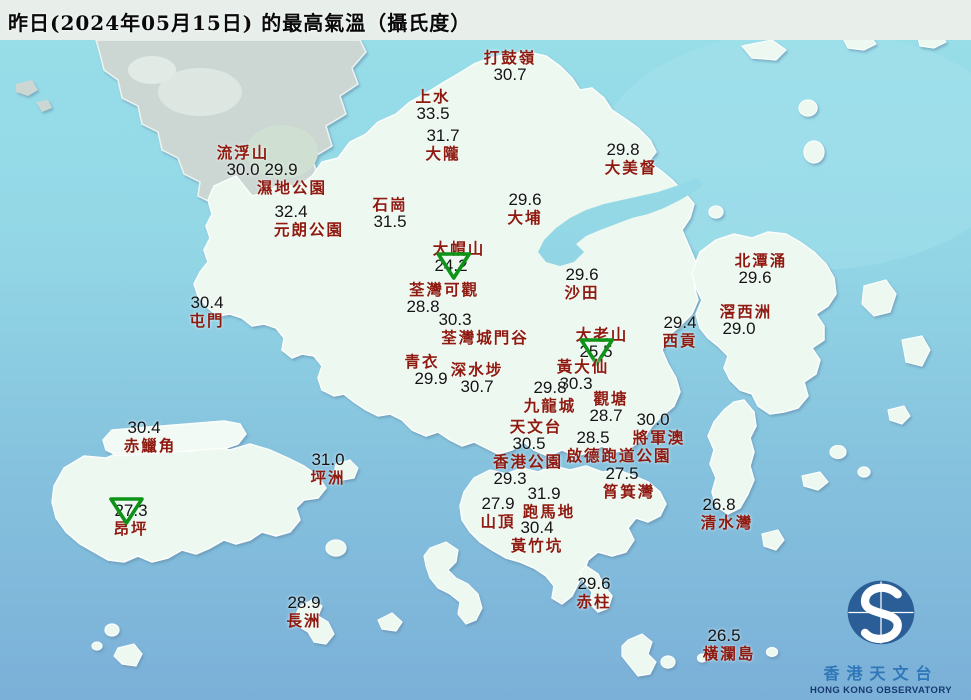  What do you see at coordinates (594, 602) in the screenshot?
I see `station-name: 赤柱` at bounding box center [594, 602].